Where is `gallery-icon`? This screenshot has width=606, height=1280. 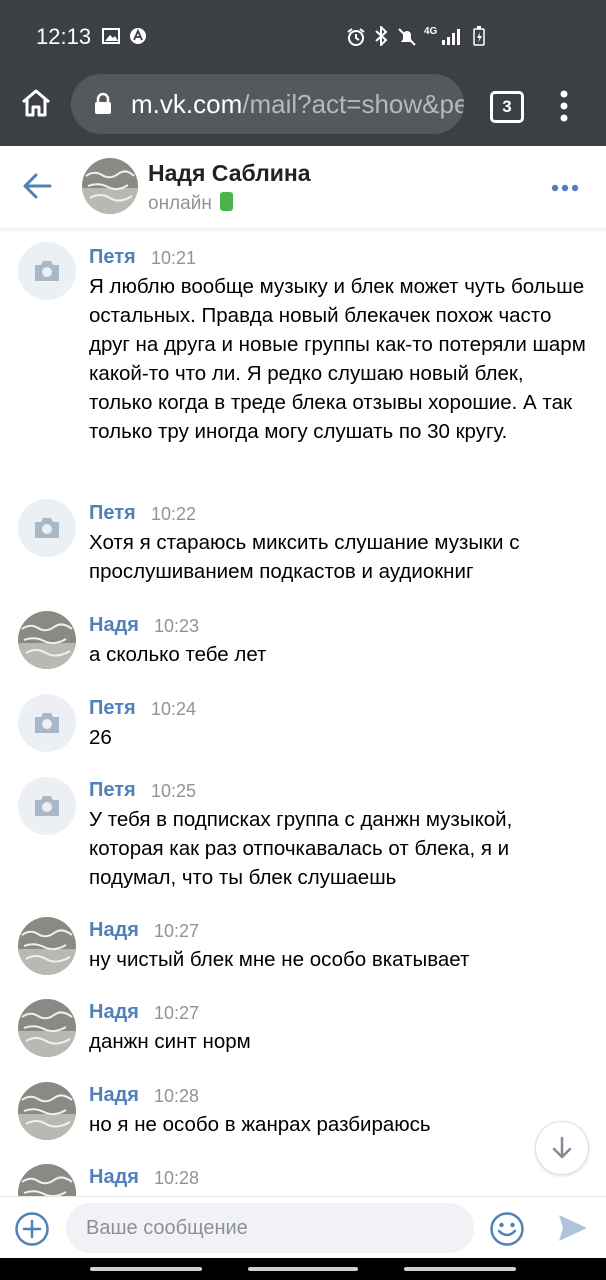
gallery-icon is located at coordinates (111, 36).